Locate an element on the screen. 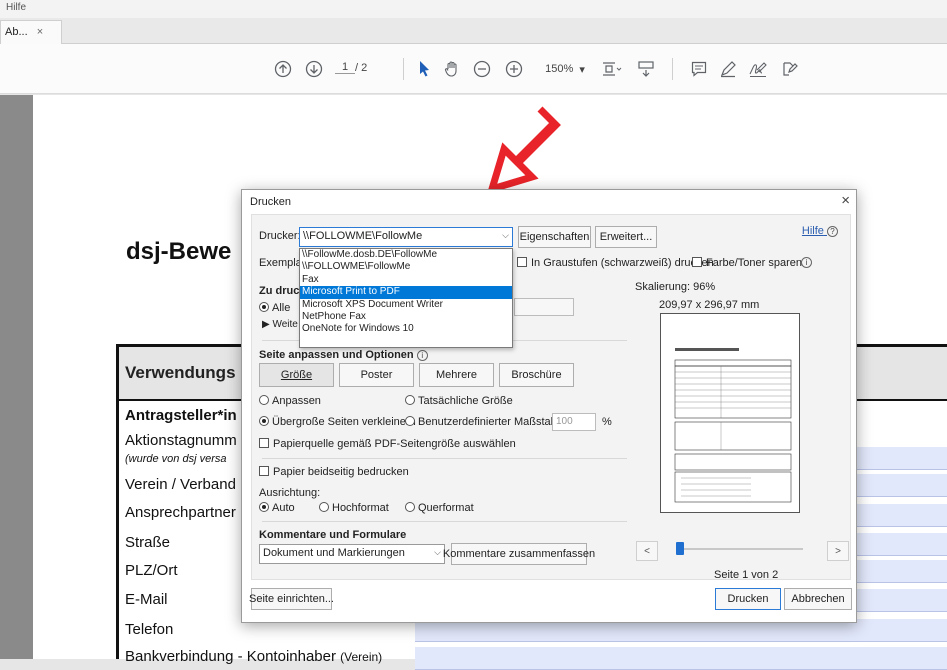  actual-size-label: Tatsächliche Größe is located at coordinates (465, 401).